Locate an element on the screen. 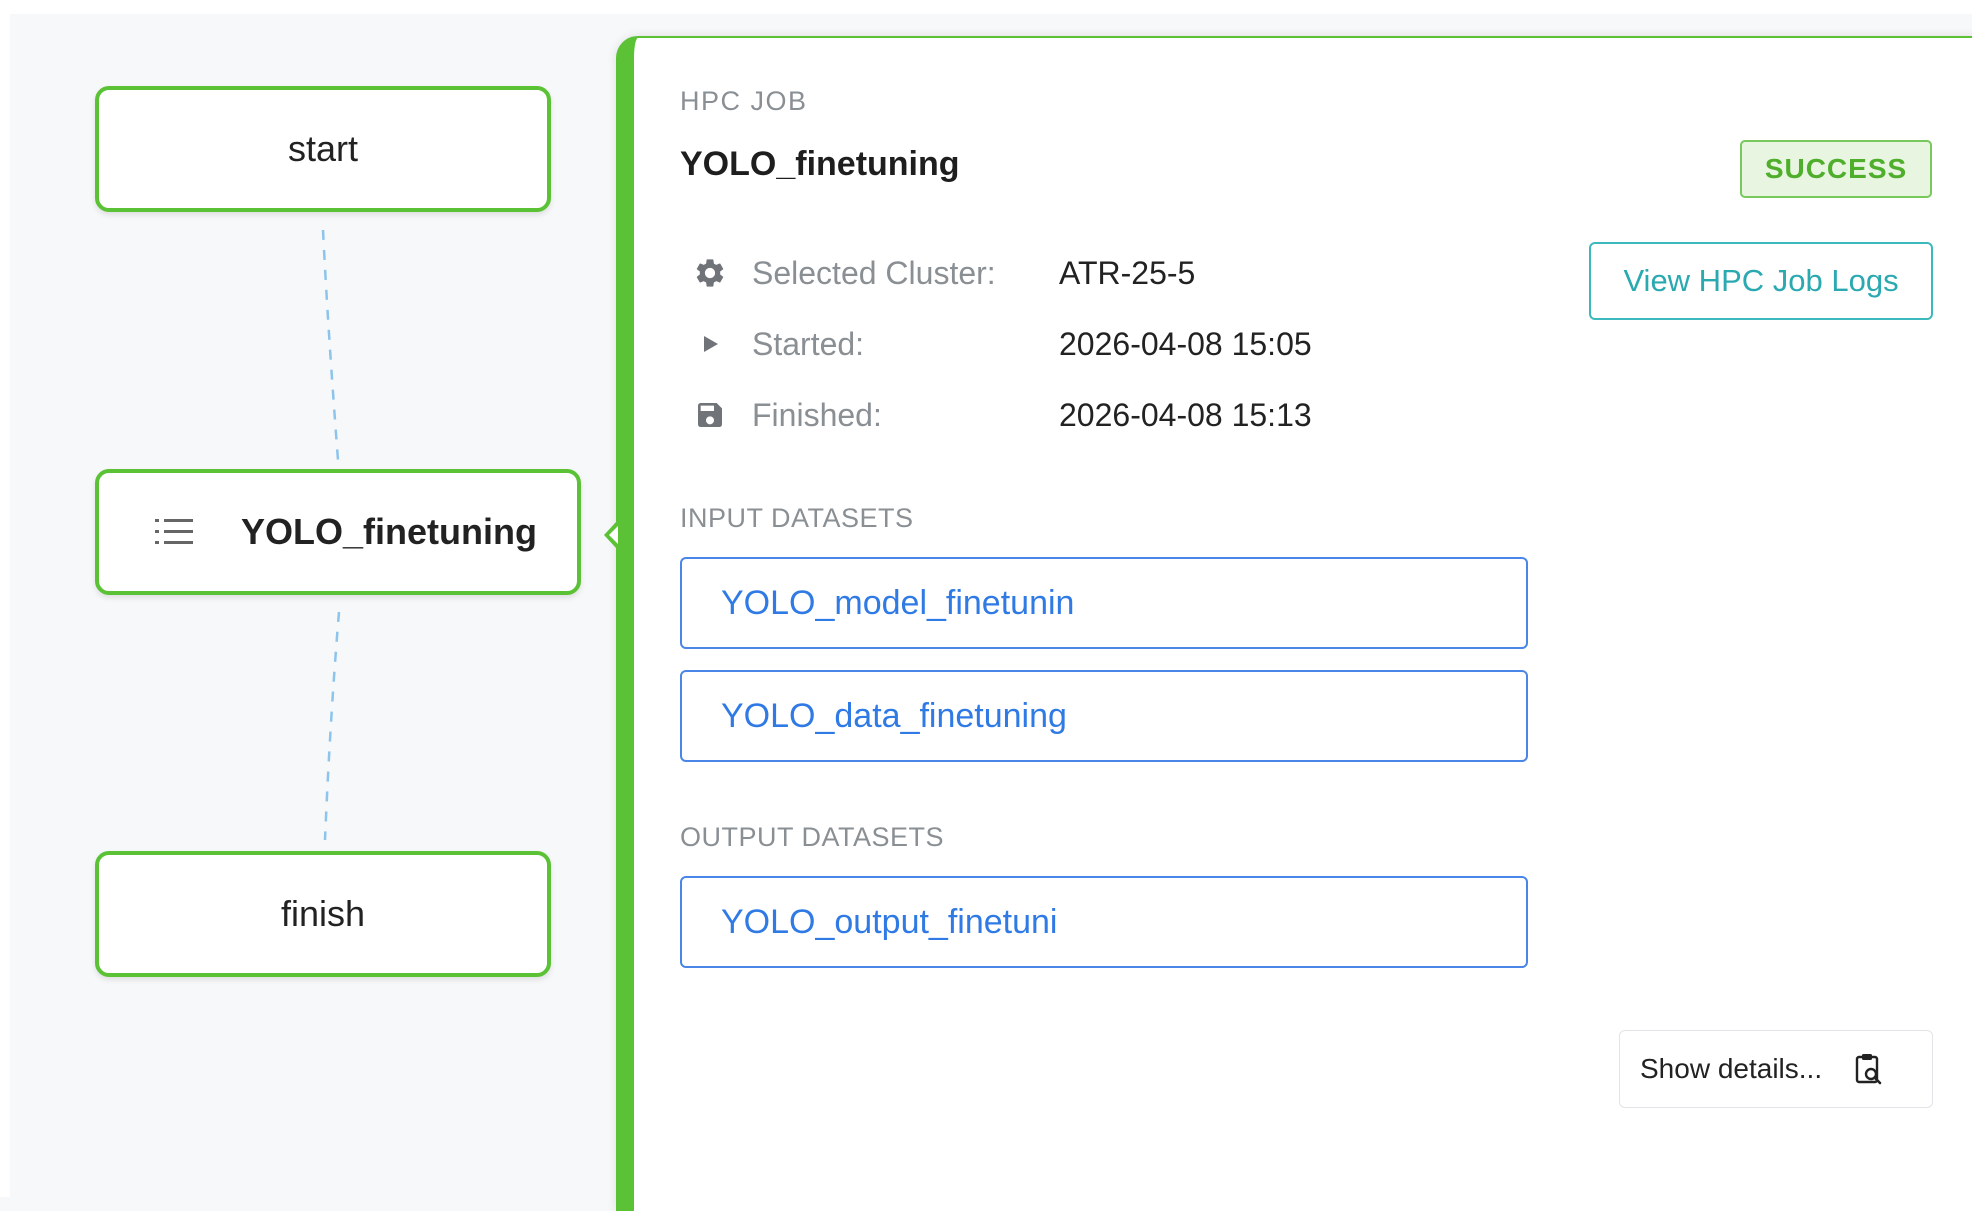  started-value: 2026-04-08 15:05 is located at coordinates (1185, 343).